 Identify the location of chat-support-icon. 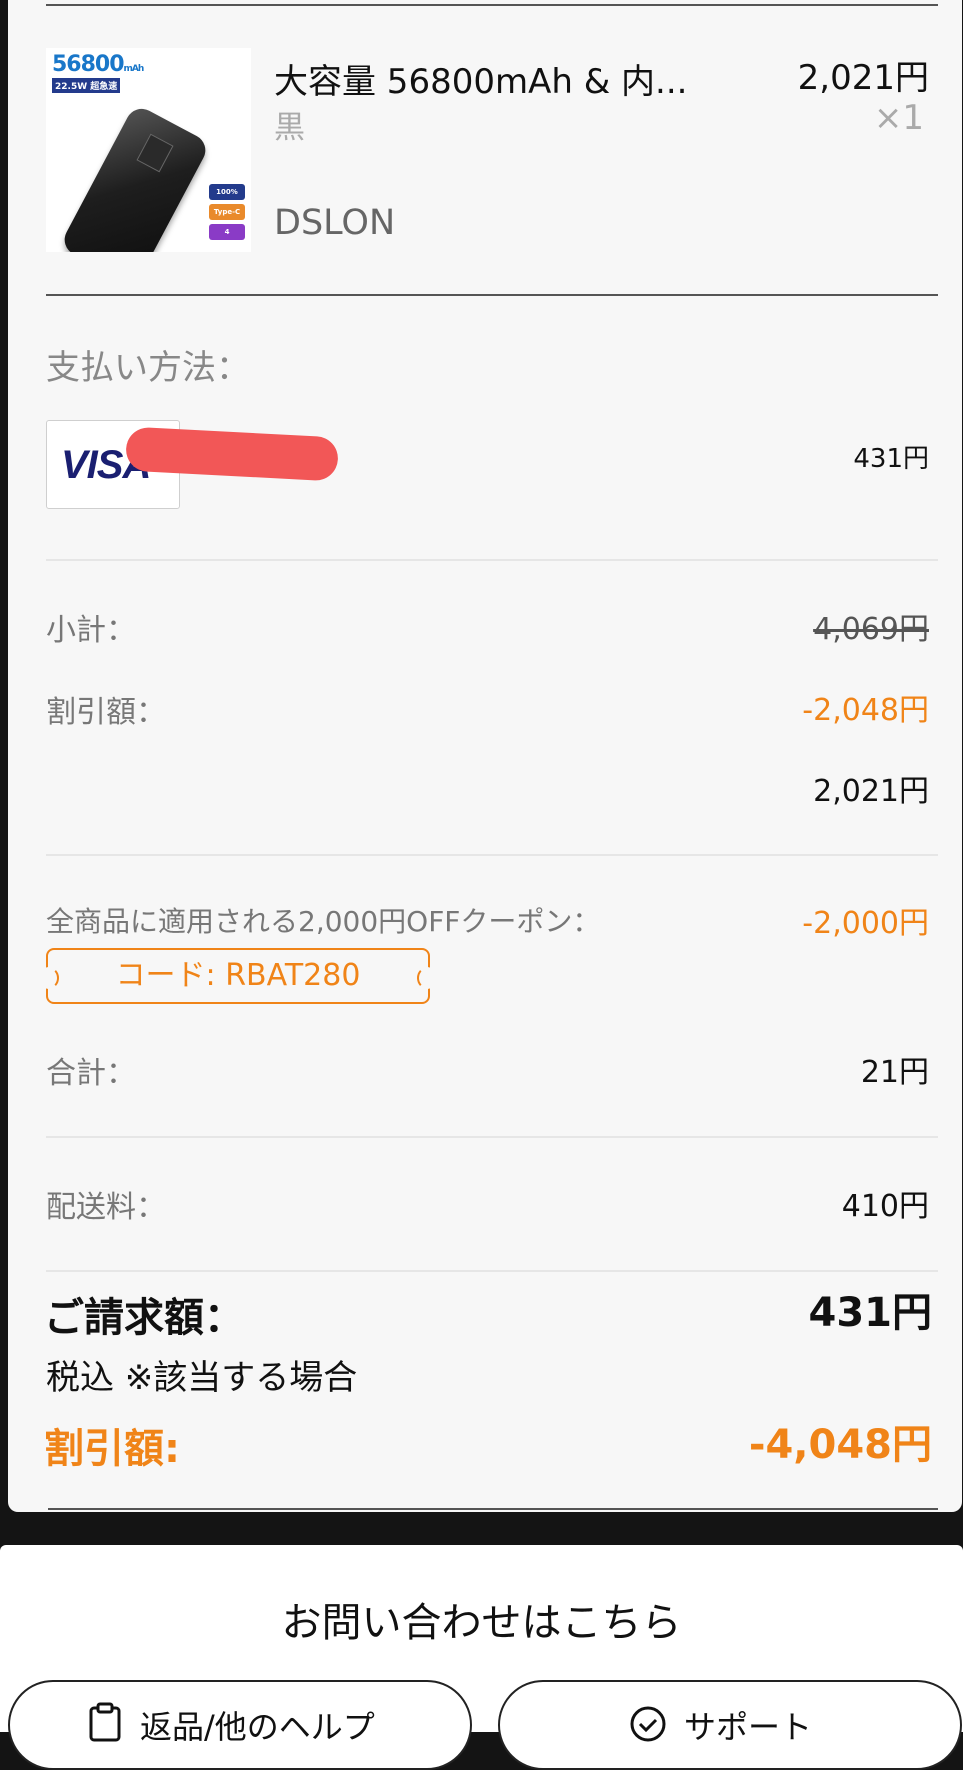
(648, 1724).